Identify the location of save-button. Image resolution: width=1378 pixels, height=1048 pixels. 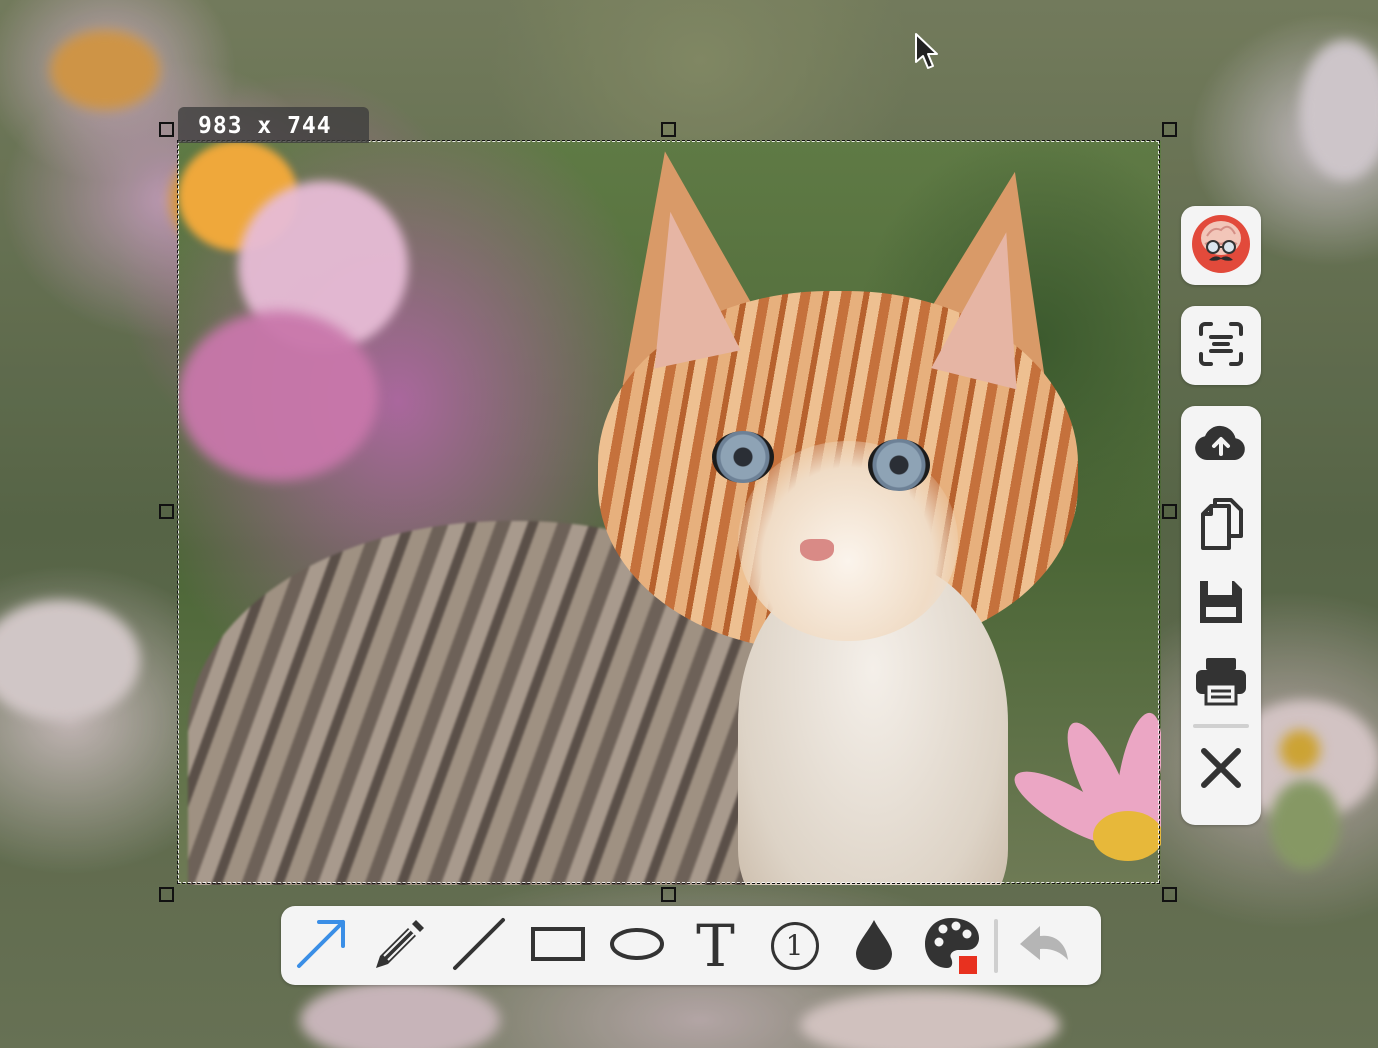
(1221, 603).